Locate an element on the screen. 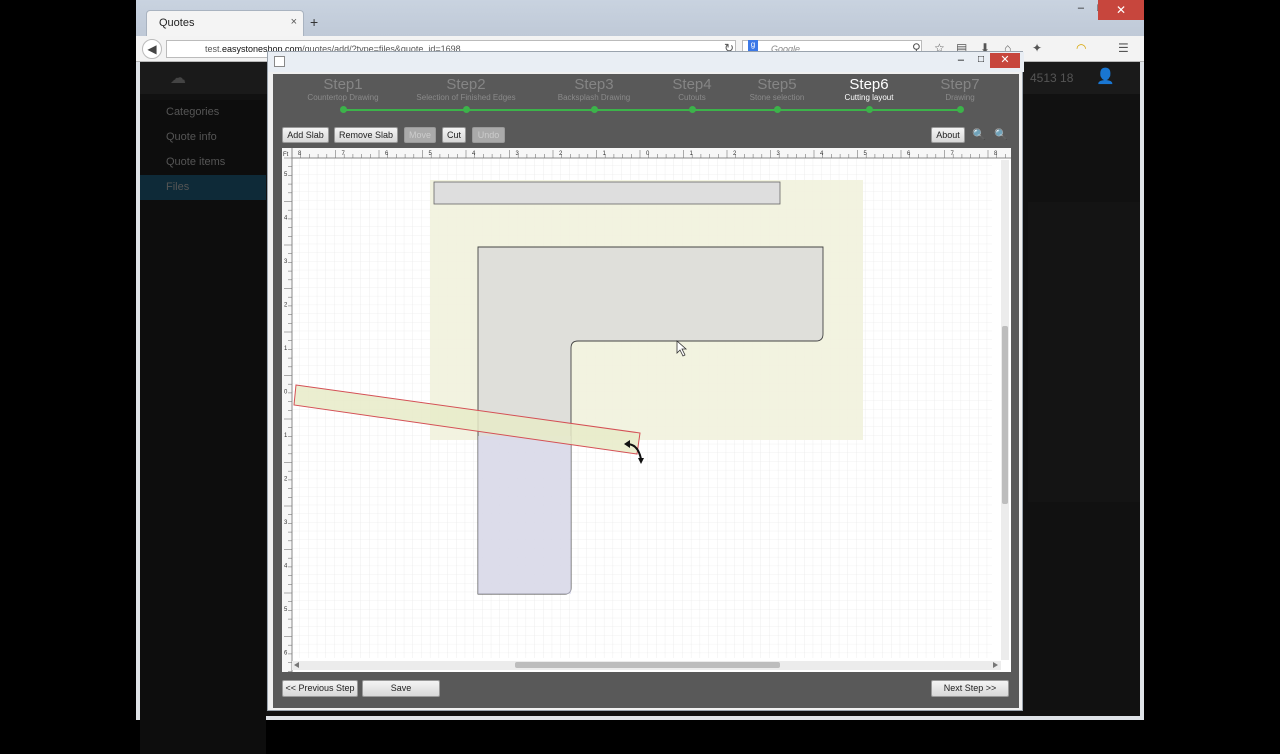 The height and width of the screenshot is (754, 1280). sidebar-item-label: Quote info is located at coordinates (191, 137).